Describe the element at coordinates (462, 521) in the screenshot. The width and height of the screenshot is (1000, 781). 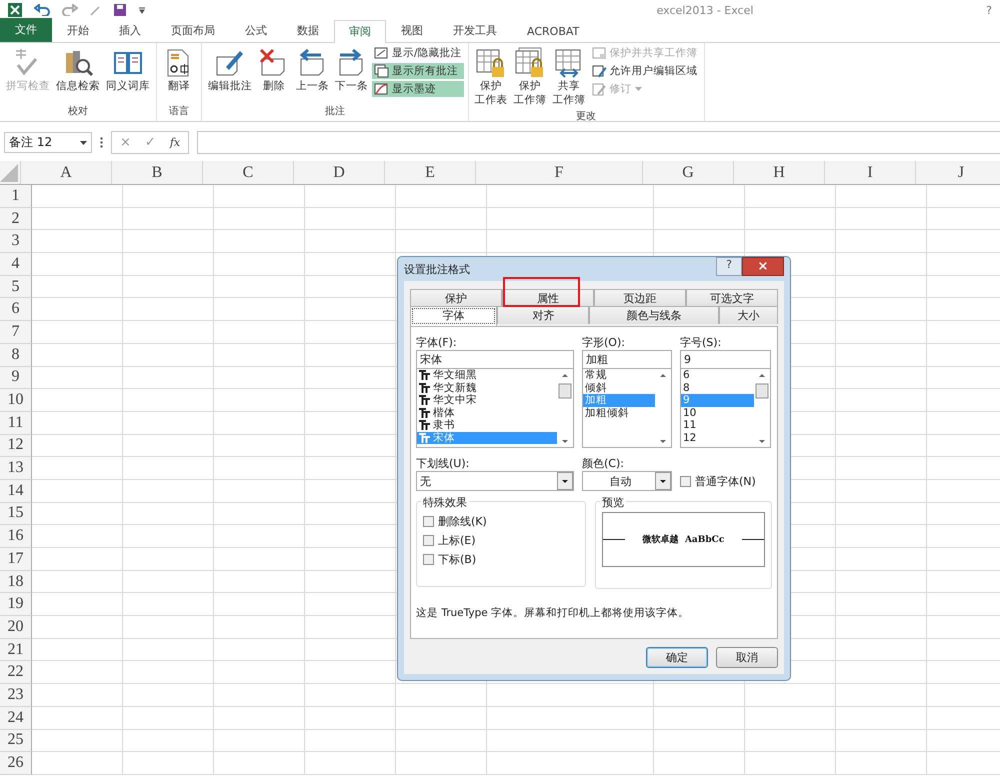
I see `checkbox-label: 删除线(K)` at that location.